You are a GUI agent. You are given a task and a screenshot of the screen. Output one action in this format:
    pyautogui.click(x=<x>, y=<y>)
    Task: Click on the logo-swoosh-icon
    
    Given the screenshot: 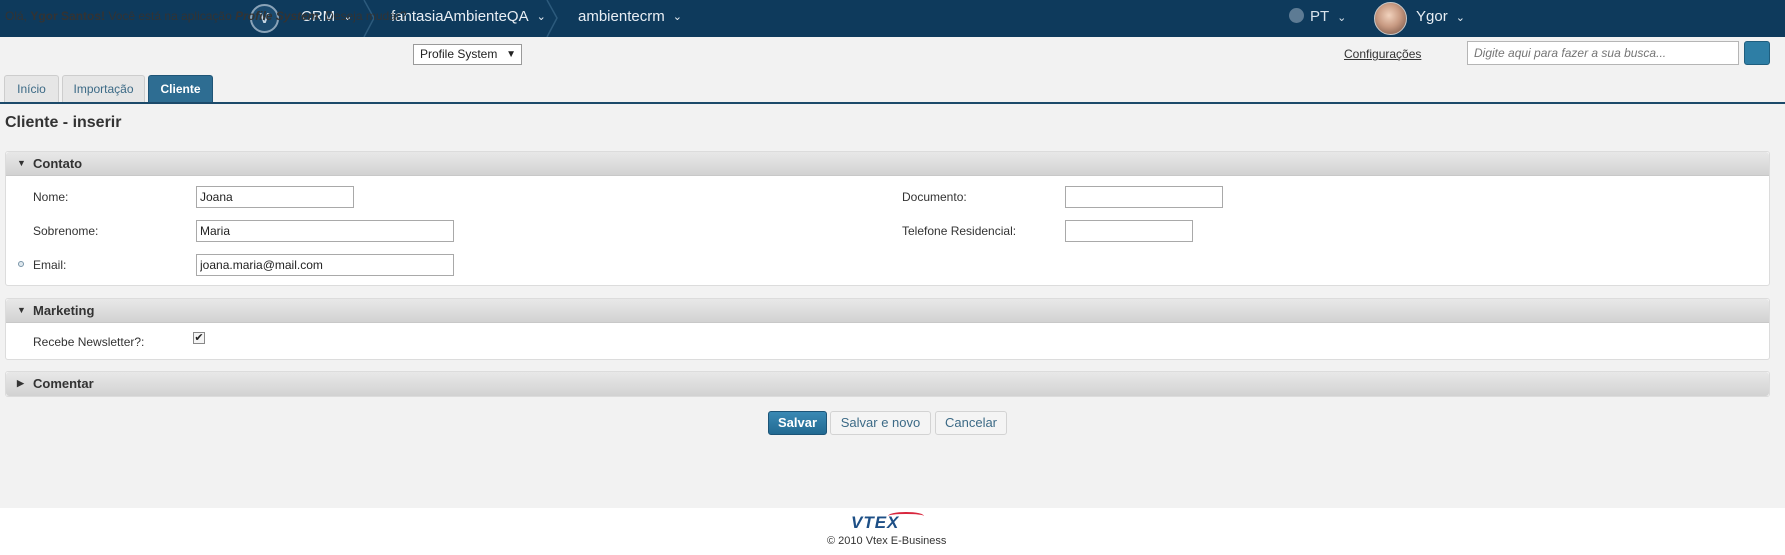 What is the action you would take?
    pyautogui.click(x=906, y=516)
    